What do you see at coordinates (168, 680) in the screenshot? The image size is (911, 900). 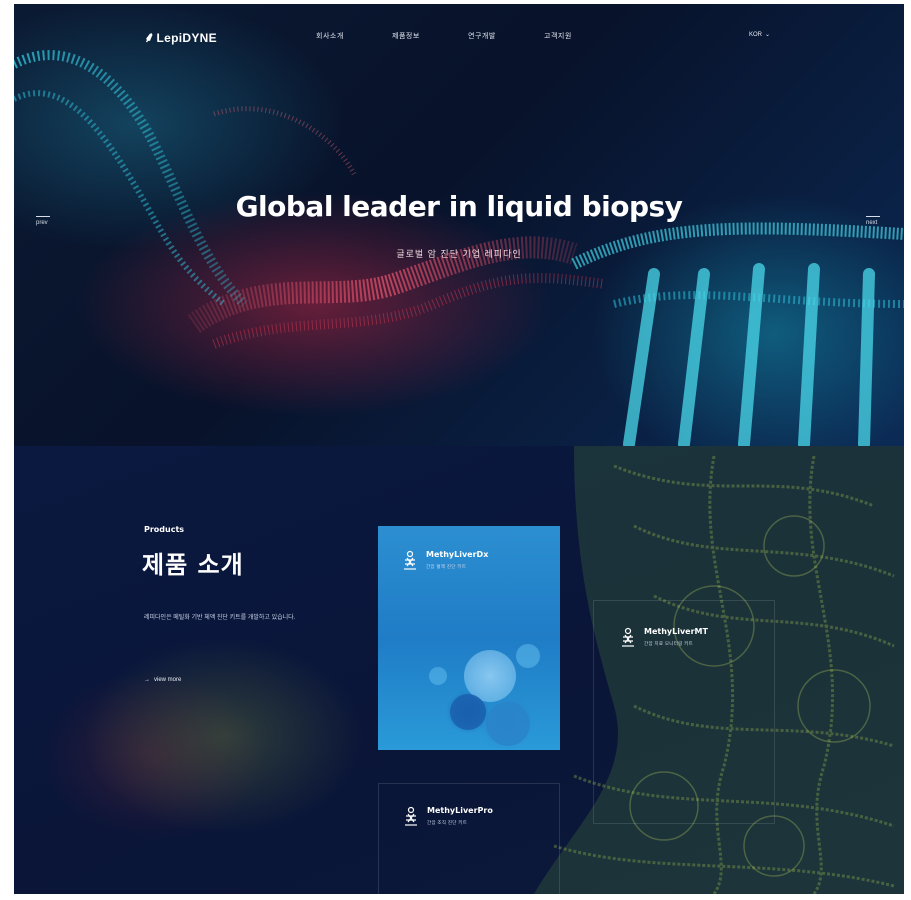 I see `view-more-label: view more` at bounding box center [168, 680].